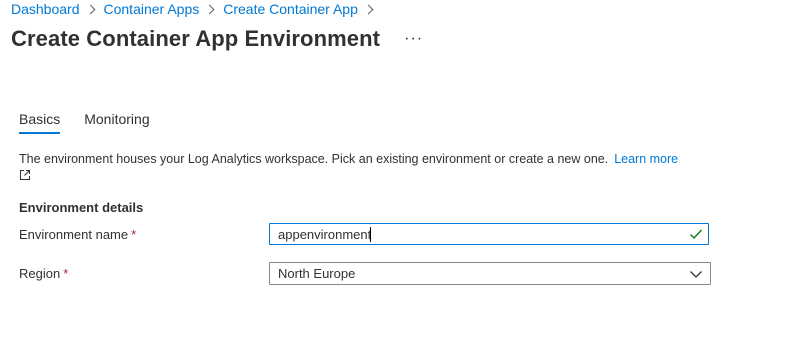 The width and height of the screenshot is (787, 348). I want to click on section-heading: Environment details, so click(81, 207).